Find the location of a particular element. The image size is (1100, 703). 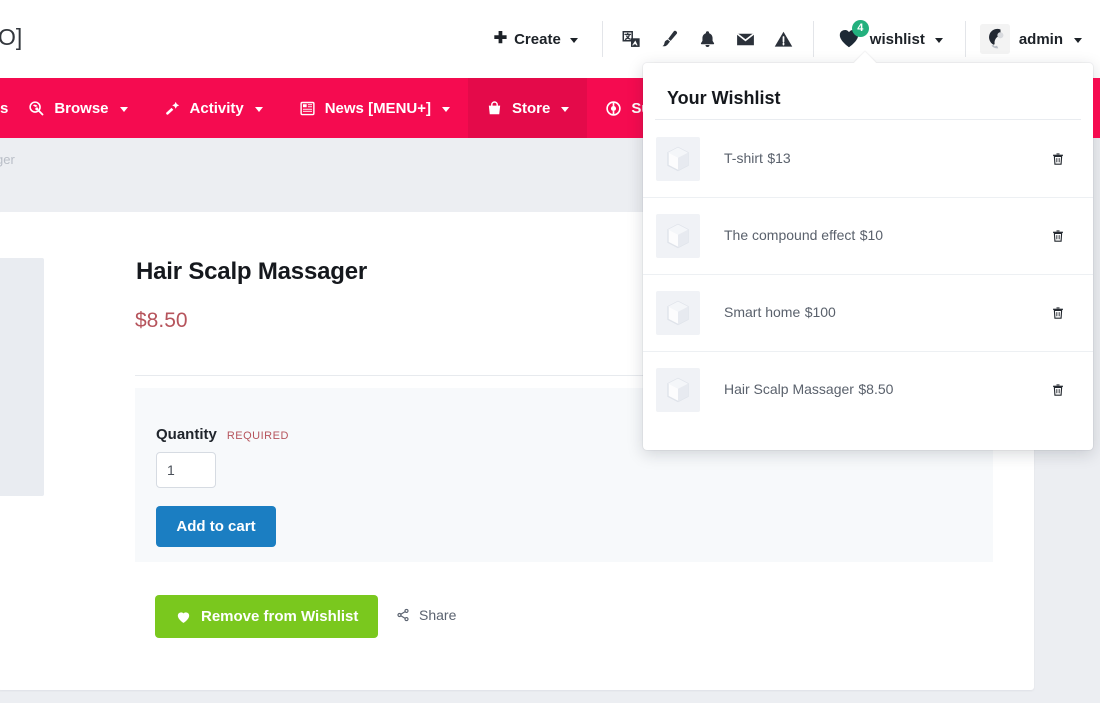

admin-menu-button: admin is located at coordinates (1034, 39).